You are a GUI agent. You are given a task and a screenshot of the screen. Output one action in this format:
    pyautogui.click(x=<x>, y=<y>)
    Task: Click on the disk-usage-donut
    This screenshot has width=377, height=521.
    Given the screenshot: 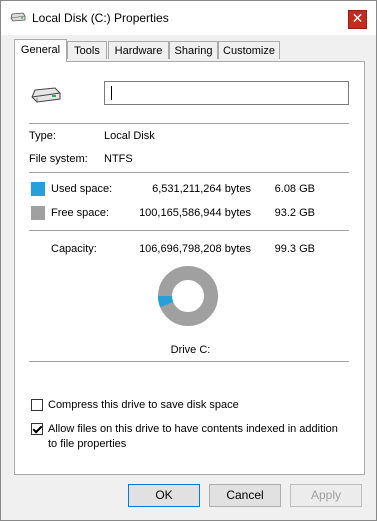 What is the action you would take?
    pyautogui.click(x=188, y=296)
    